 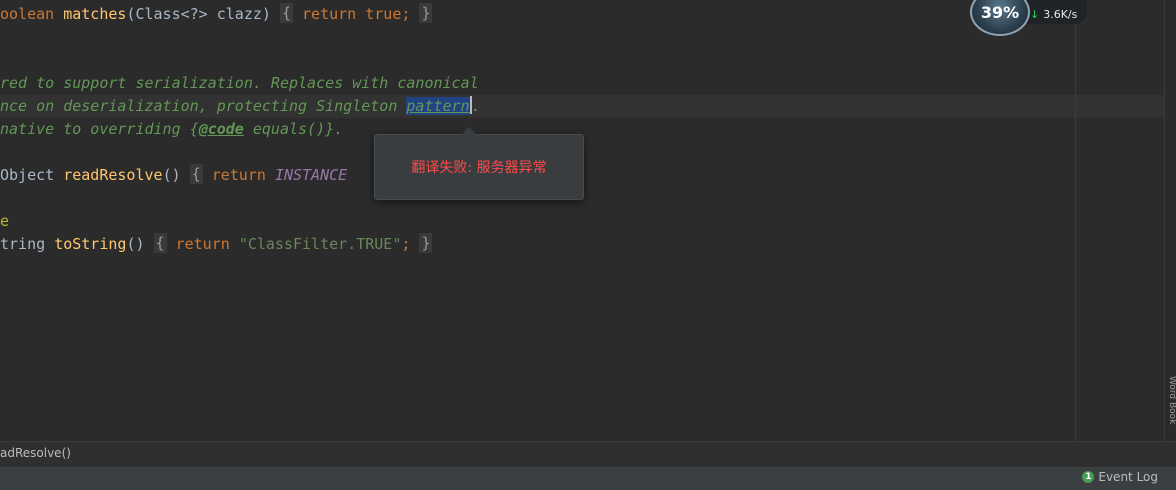 What do you see at coordinates (95, 14) in the screenshot?
I see `method-name: matches` at bounding box center [95, 14].